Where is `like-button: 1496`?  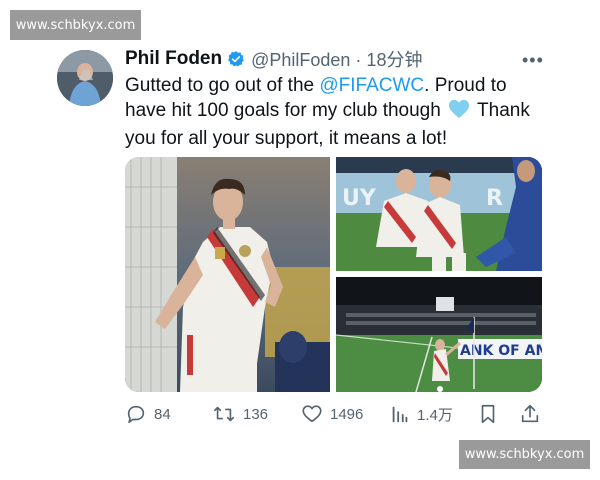
like-button: 1496 is located at coordinates (332, 414).